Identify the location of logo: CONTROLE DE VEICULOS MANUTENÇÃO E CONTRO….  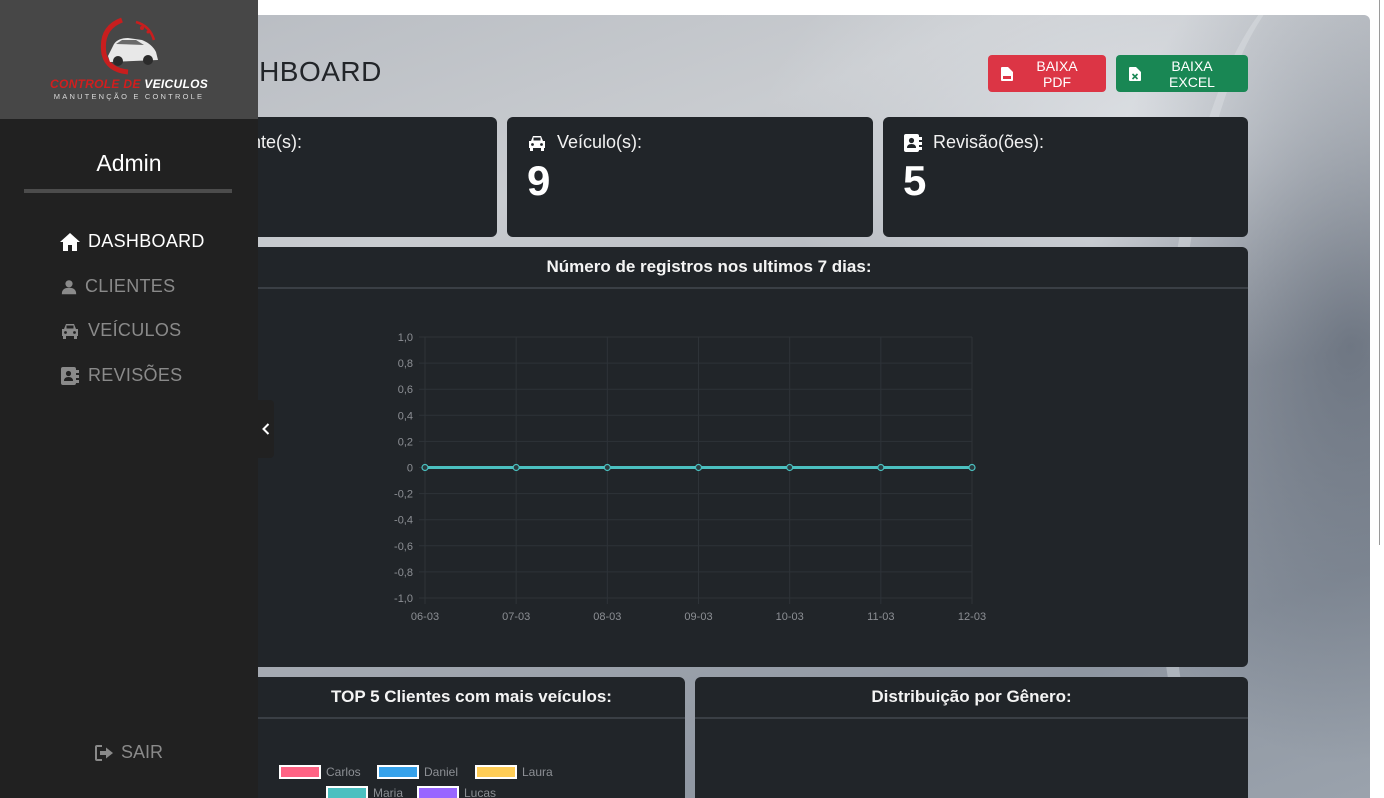
(129, 59).